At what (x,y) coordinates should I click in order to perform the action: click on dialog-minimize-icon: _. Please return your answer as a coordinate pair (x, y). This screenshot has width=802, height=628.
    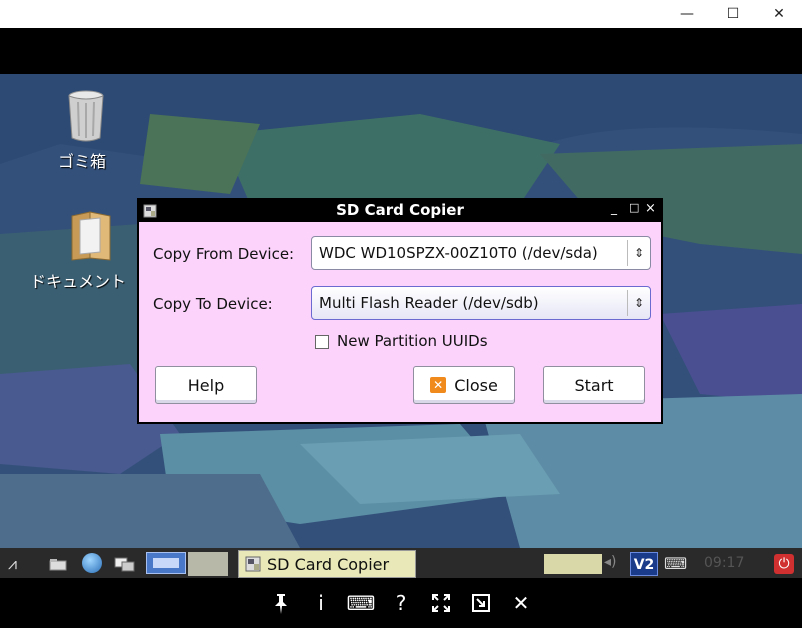
    Looking at the image, I should click on (618, 210).